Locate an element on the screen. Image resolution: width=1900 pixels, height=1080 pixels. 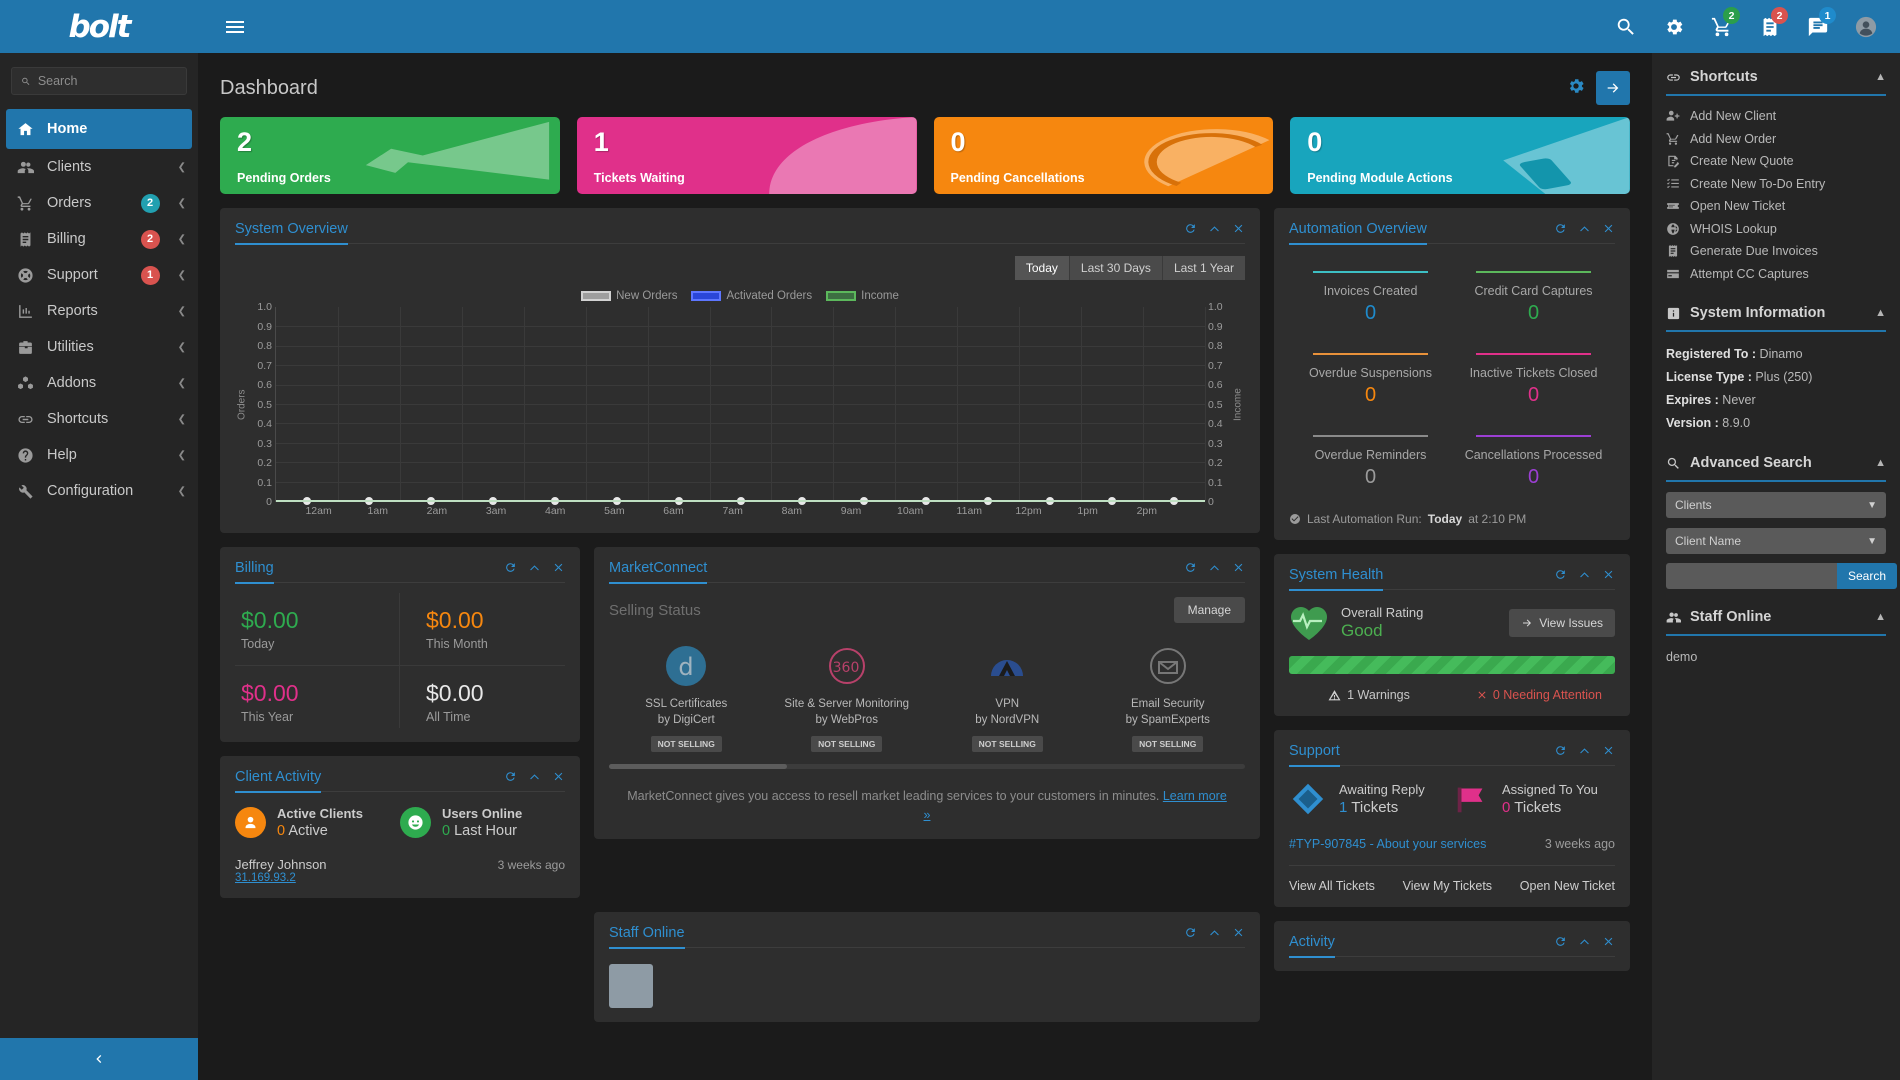
range-tab-today: Today is located at coordinates (1042, 268).